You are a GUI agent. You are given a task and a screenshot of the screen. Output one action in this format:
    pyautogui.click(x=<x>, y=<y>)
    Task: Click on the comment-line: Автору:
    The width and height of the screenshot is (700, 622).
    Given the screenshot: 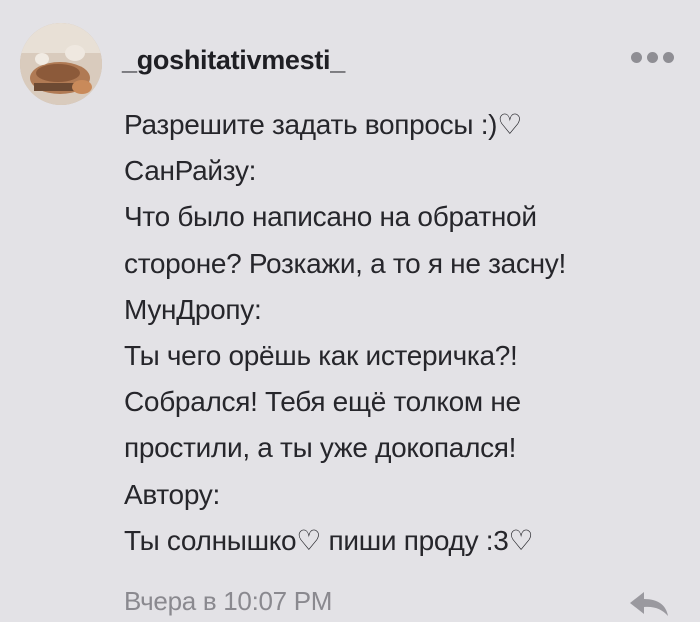 What is the action you would take?
    pyautogui.click(x=172, y=494)
    